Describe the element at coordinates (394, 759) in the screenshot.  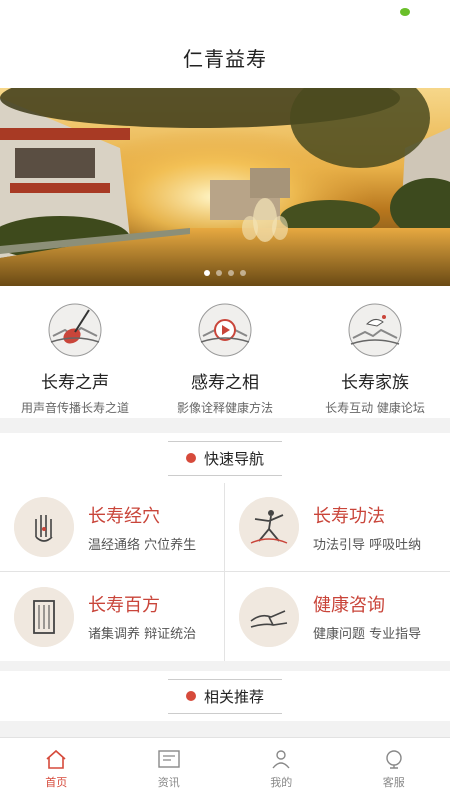
I see `customer-service-icon` at that location.